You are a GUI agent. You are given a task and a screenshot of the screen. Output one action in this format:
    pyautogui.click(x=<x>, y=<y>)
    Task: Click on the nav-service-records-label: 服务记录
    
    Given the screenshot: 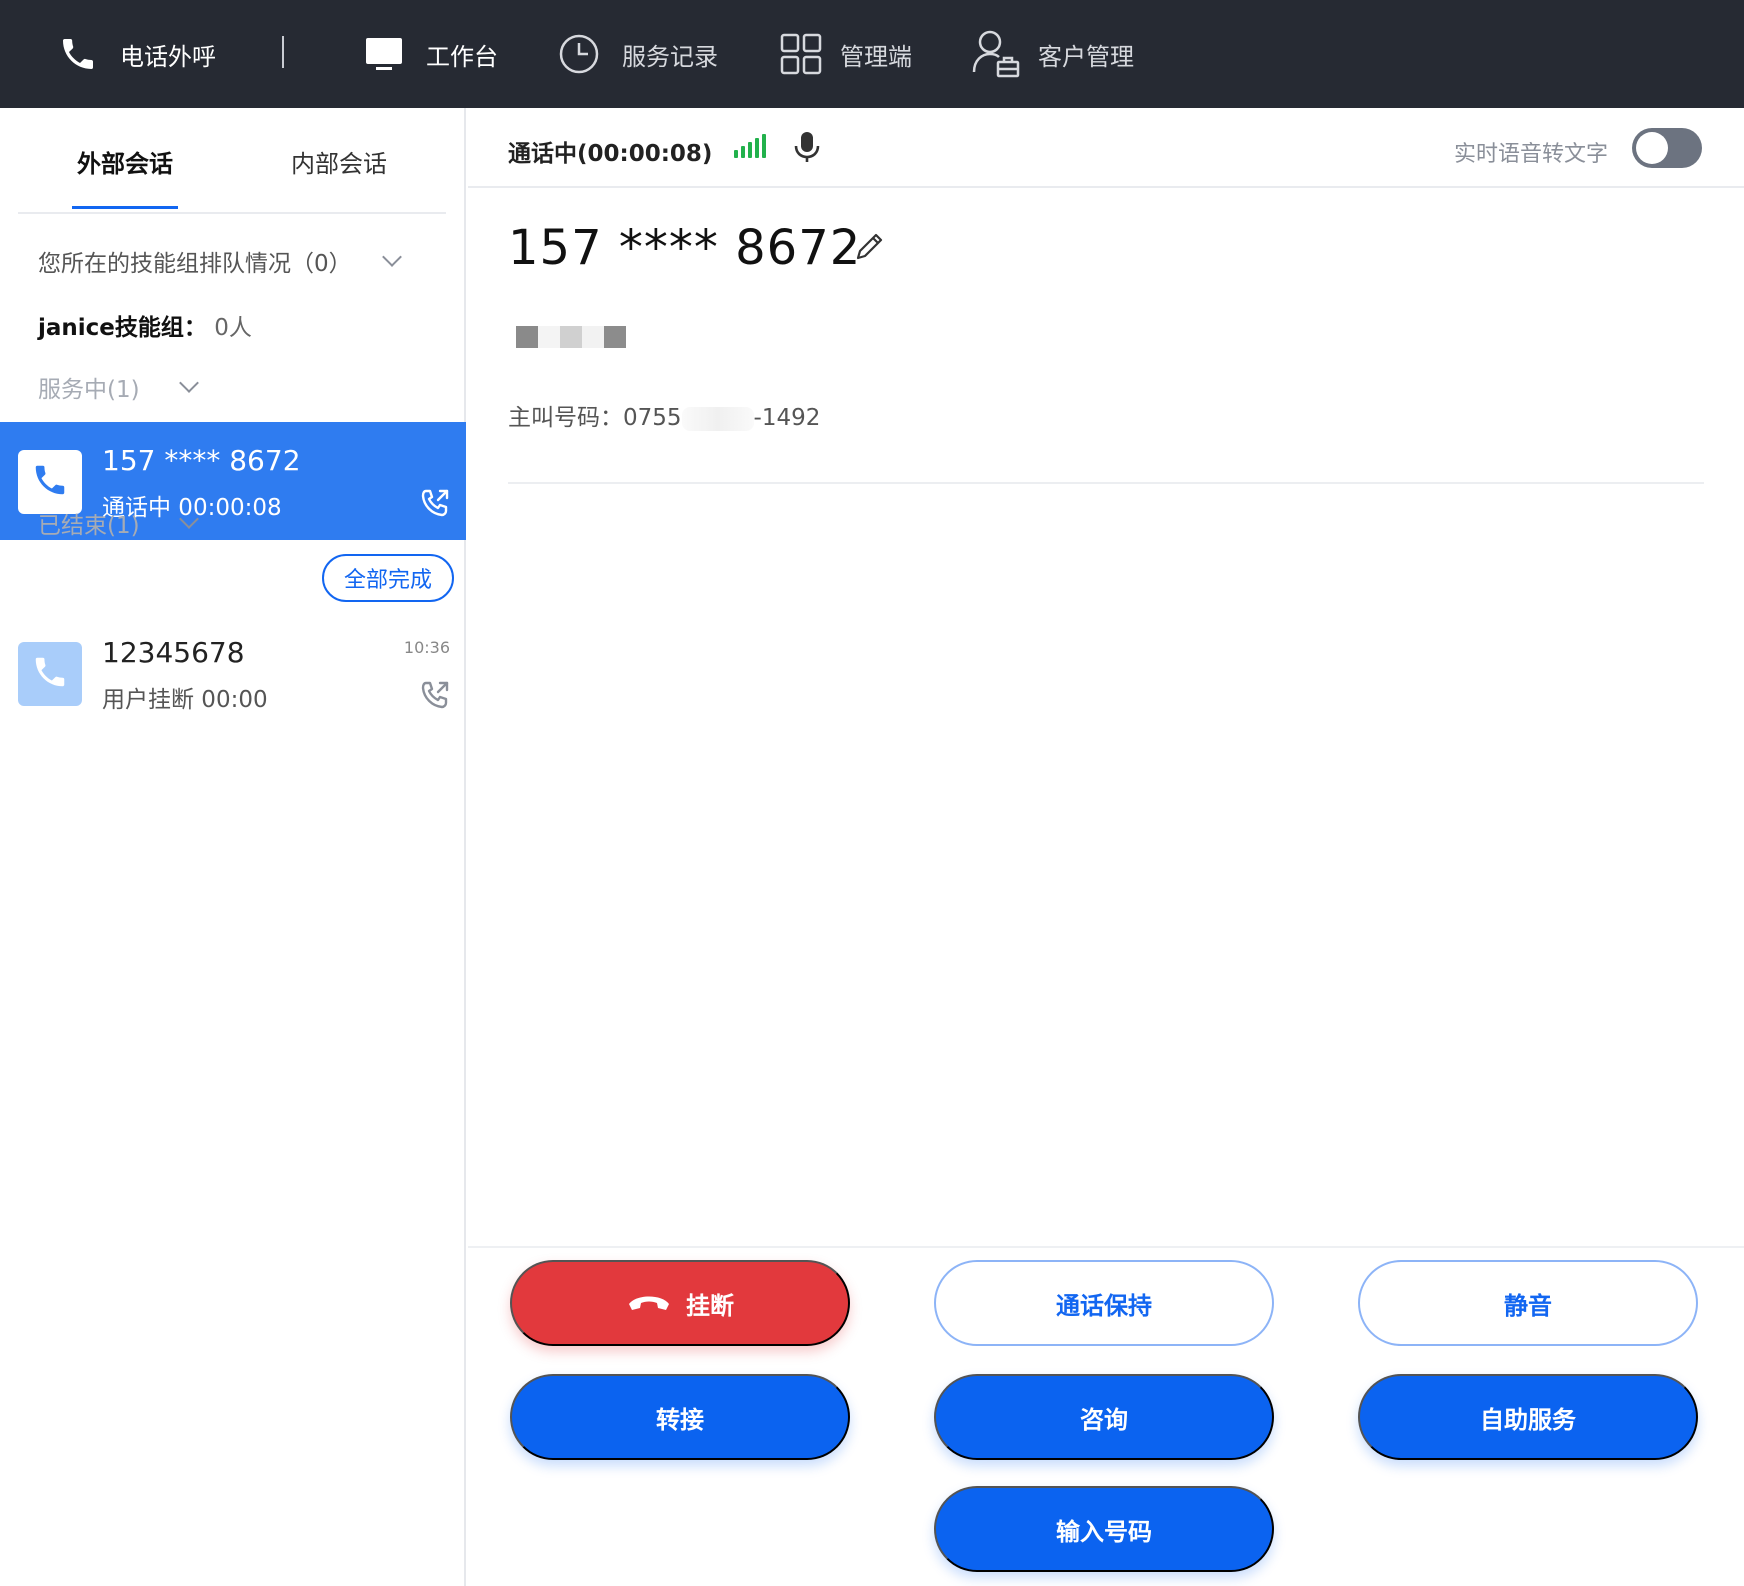 What is the action you would take?
    pyautogui.click(x=670, y=56)
    